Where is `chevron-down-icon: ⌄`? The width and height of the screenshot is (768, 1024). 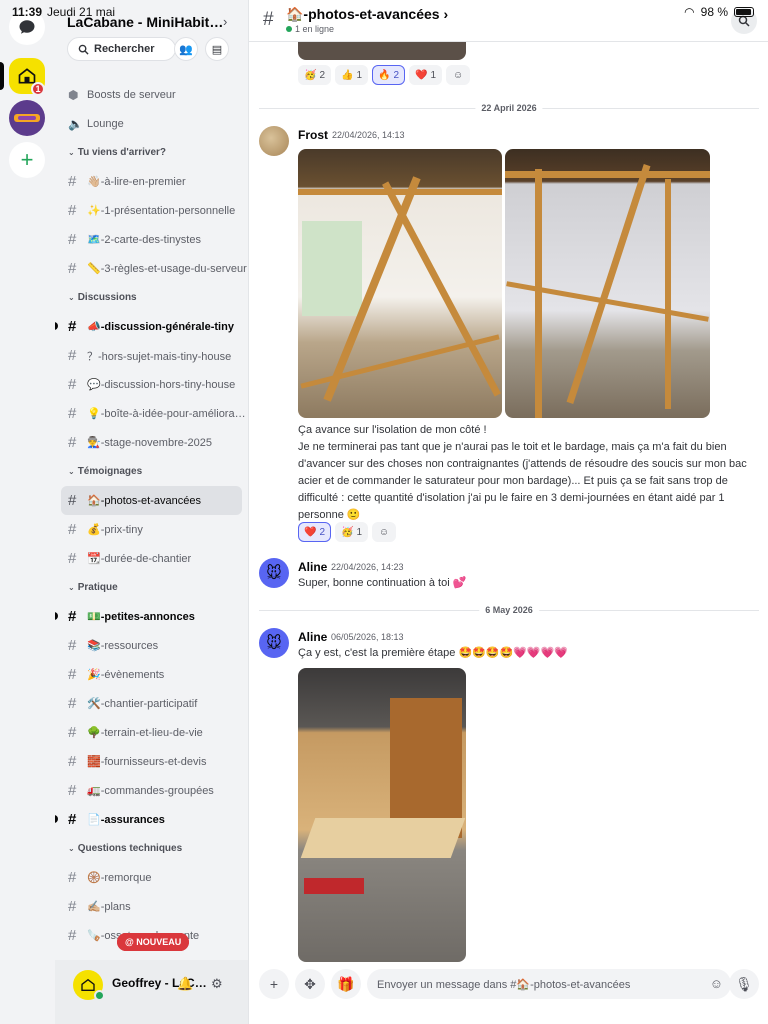 chevron-down-icon: ⌄ is located at coordinates (71, 848).